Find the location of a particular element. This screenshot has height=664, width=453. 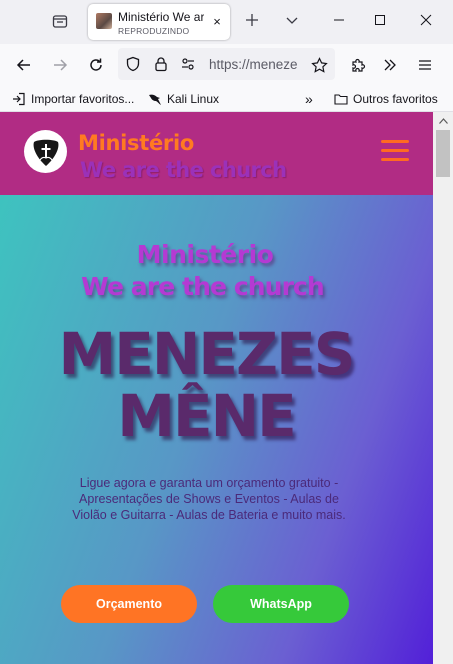

list-all-tabs-button is located at coordinates (292, 20).